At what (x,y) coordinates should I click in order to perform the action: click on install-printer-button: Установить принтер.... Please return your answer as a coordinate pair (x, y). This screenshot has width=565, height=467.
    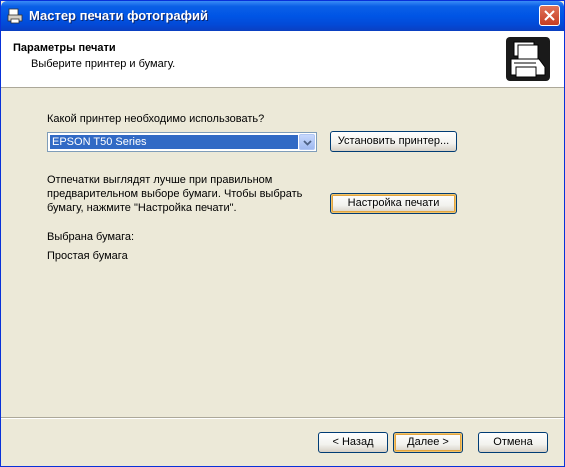
    Looking at the image, I should click on (393, 141).